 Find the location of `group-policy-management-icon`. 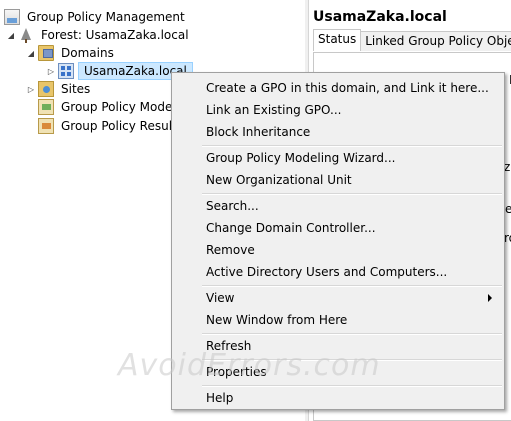

group-policy-management-icon is located at coordinates (12, 17).